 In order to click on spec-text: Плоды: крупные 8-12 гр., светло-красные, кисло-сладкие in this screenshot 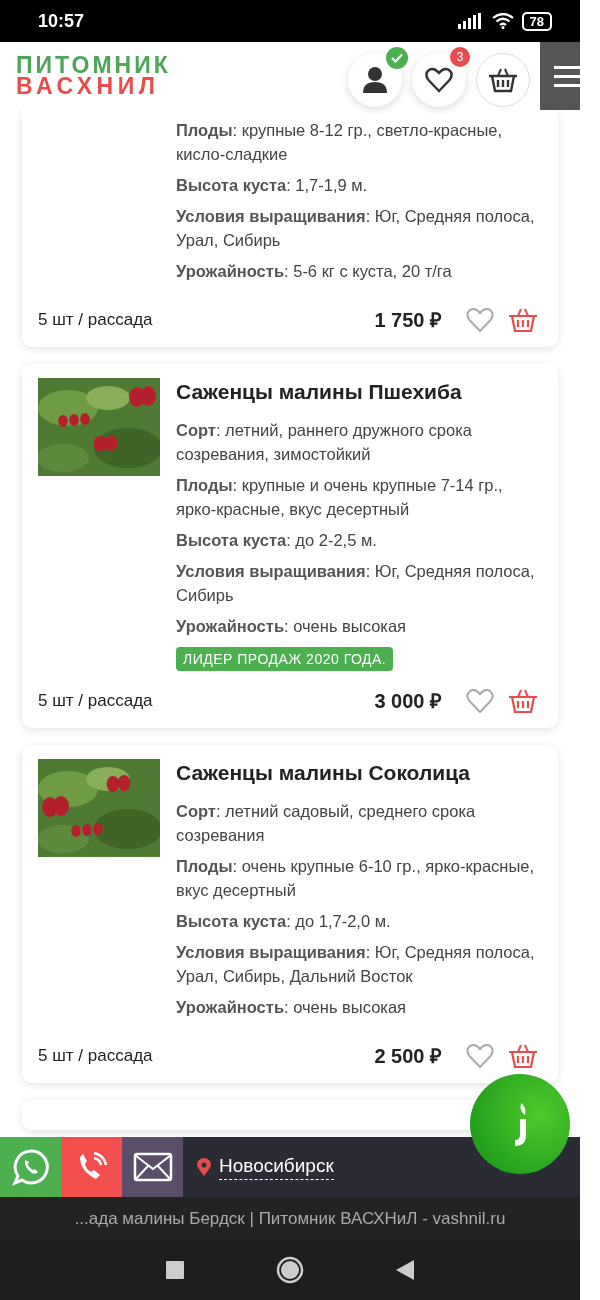, I will do `click(340, 142)`.